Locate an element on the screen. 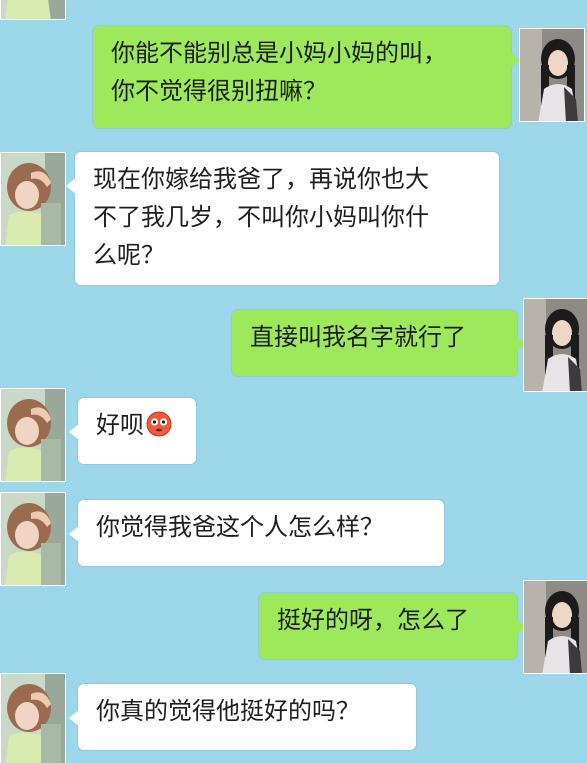 The height and width of the screenshot is (763, 587). message-bubble-incoming: 好呗 is located at coordinates (132, 431).